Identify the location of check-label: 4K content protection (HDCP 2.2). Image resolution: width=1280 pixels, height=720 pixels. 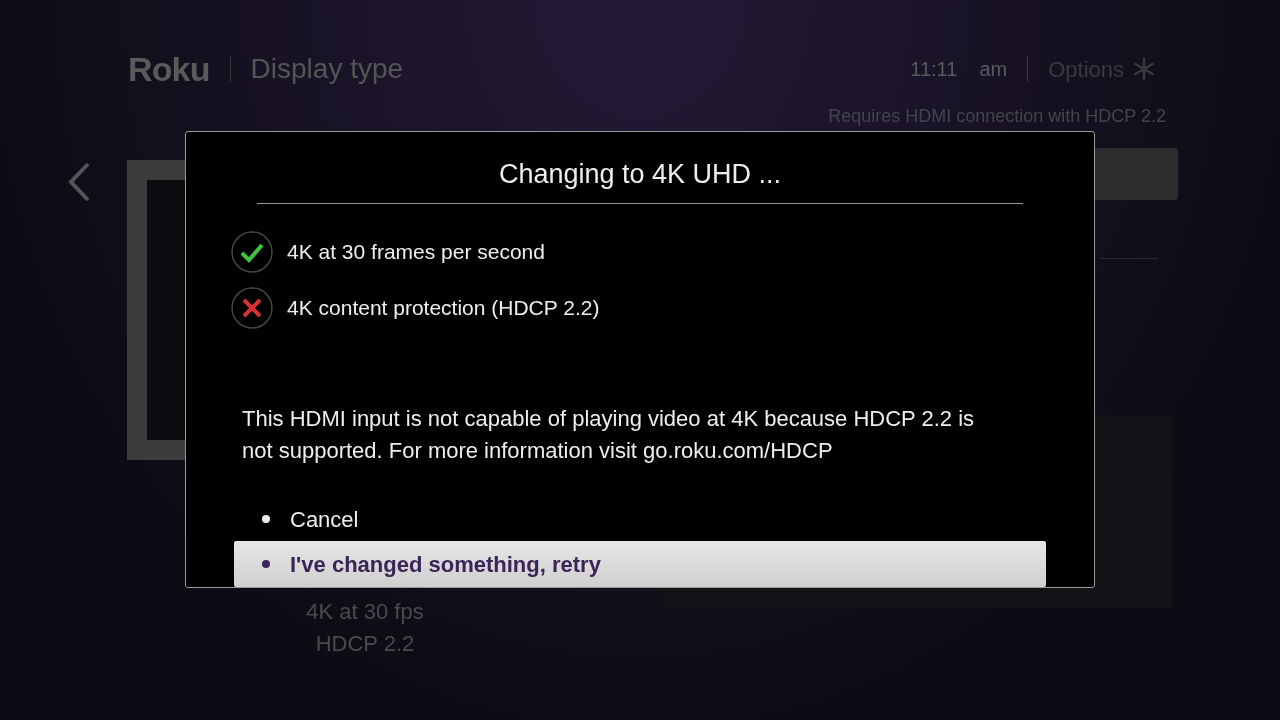
(443, 308).